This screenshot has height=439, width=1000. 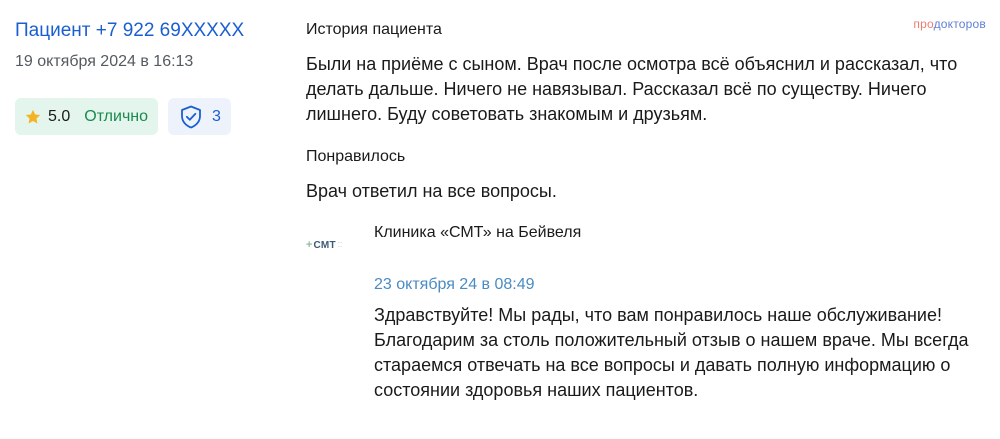 I want to click on liked-title: Понравилось, so click(x=356, y=156).